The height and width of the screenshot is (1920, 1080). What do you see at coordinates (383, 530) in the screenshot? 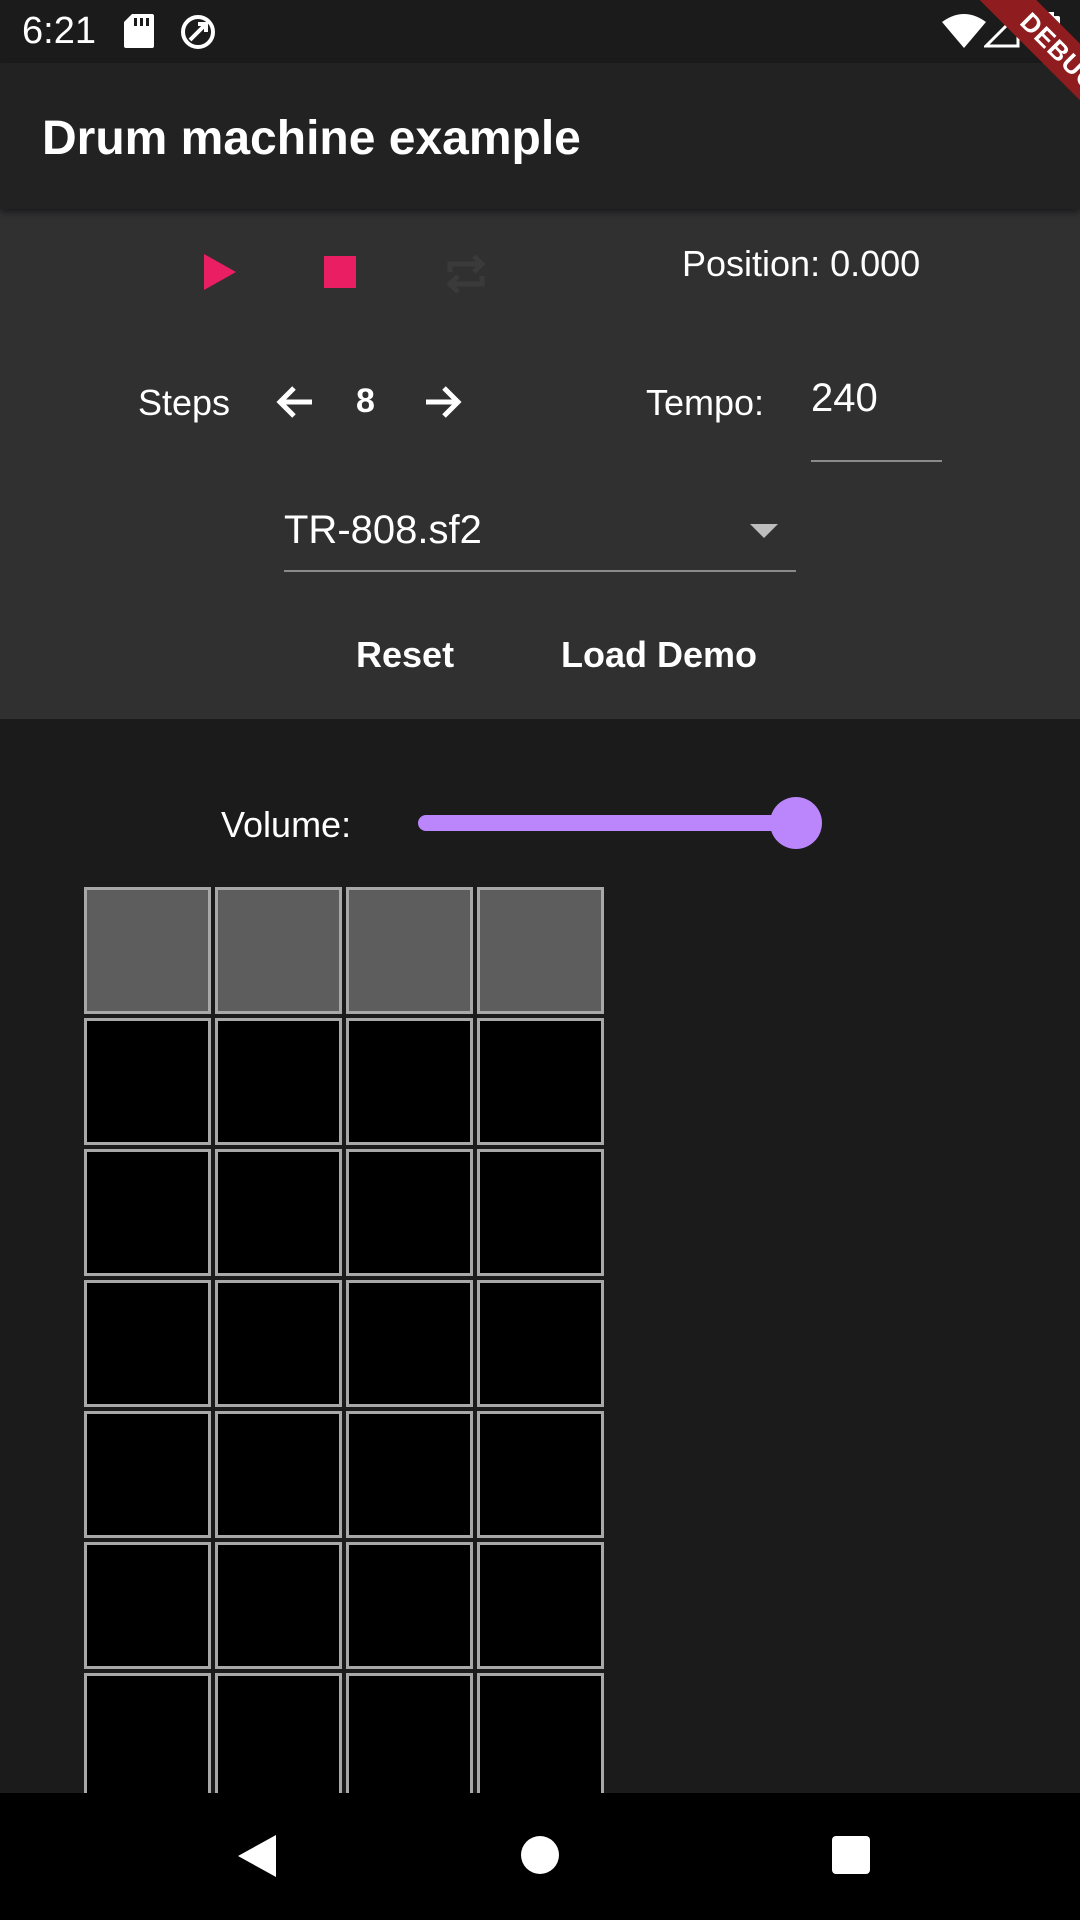
I see `soundfont-selected: TR-808.sf2` at bounding box center [383, 530].